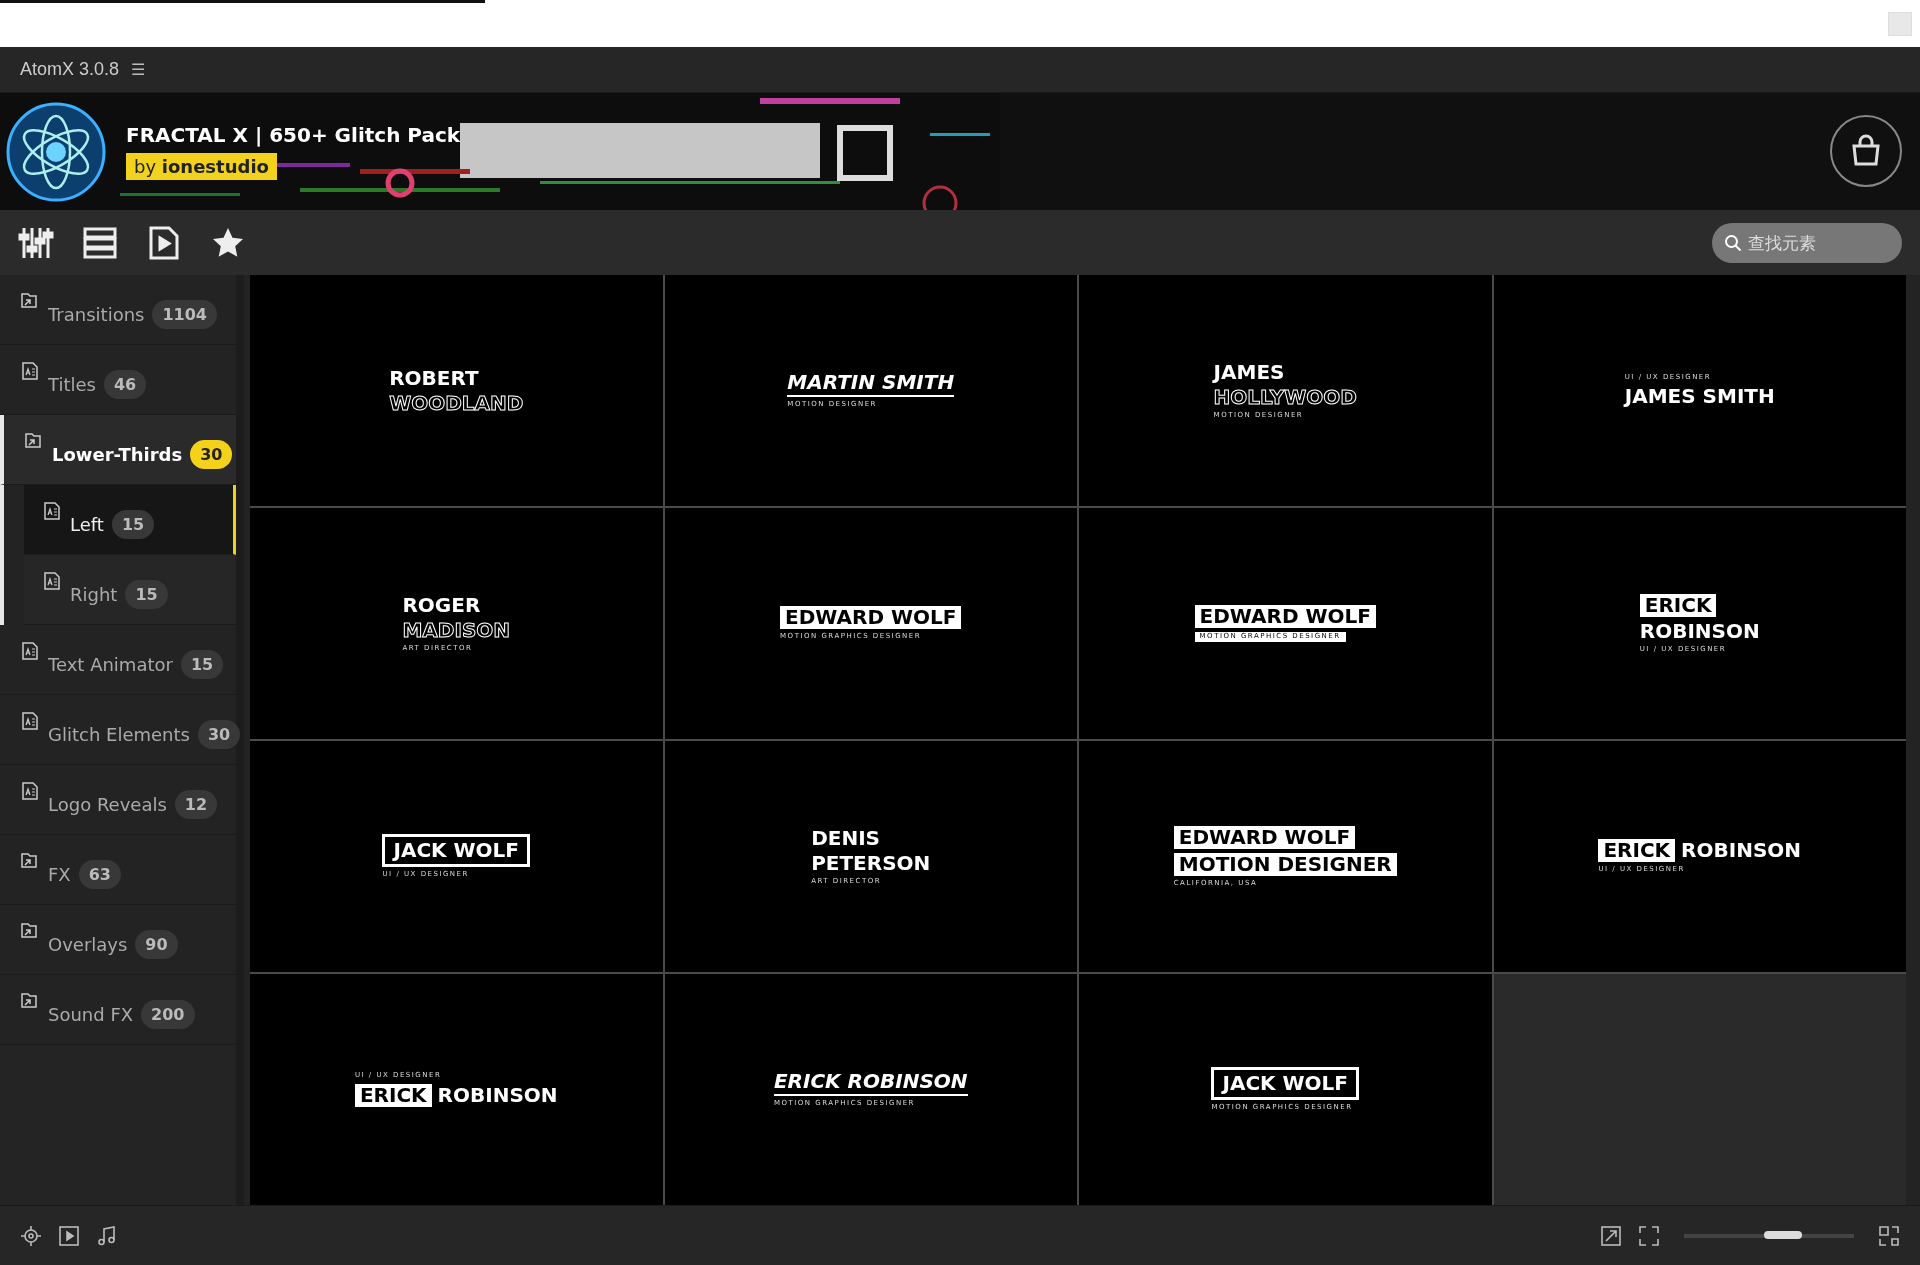  Describe the element at coordinates (1649, 1236) in the screenshot. I see `fullscreen-icon` at that location.